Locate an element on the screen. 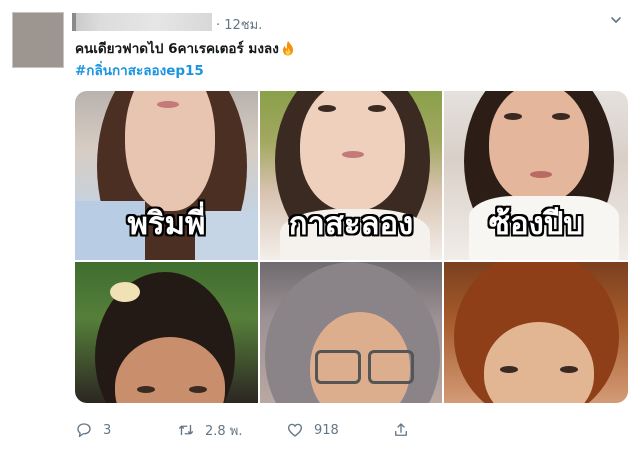 The image size is (640, 454). caption-3: ซ้องปีบ is located at coordinates (536, 224).